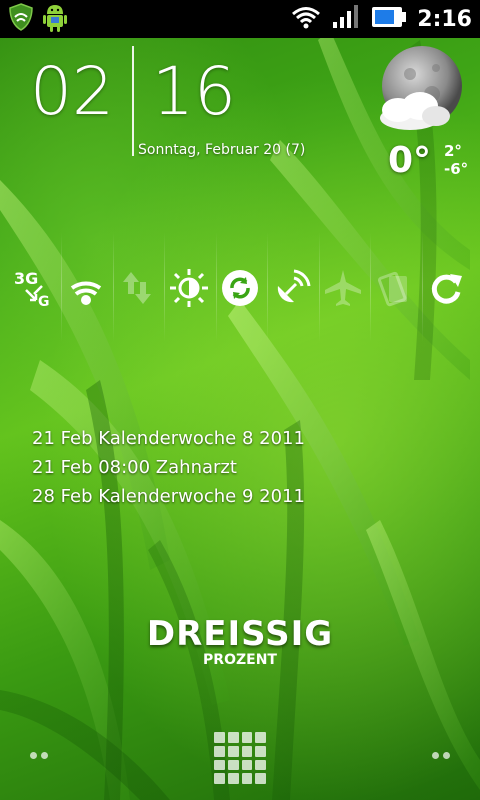  What do you see at coordinates (240, 290) in the screenshot?
I see `sync-icon` at bounding box center [240, 290].